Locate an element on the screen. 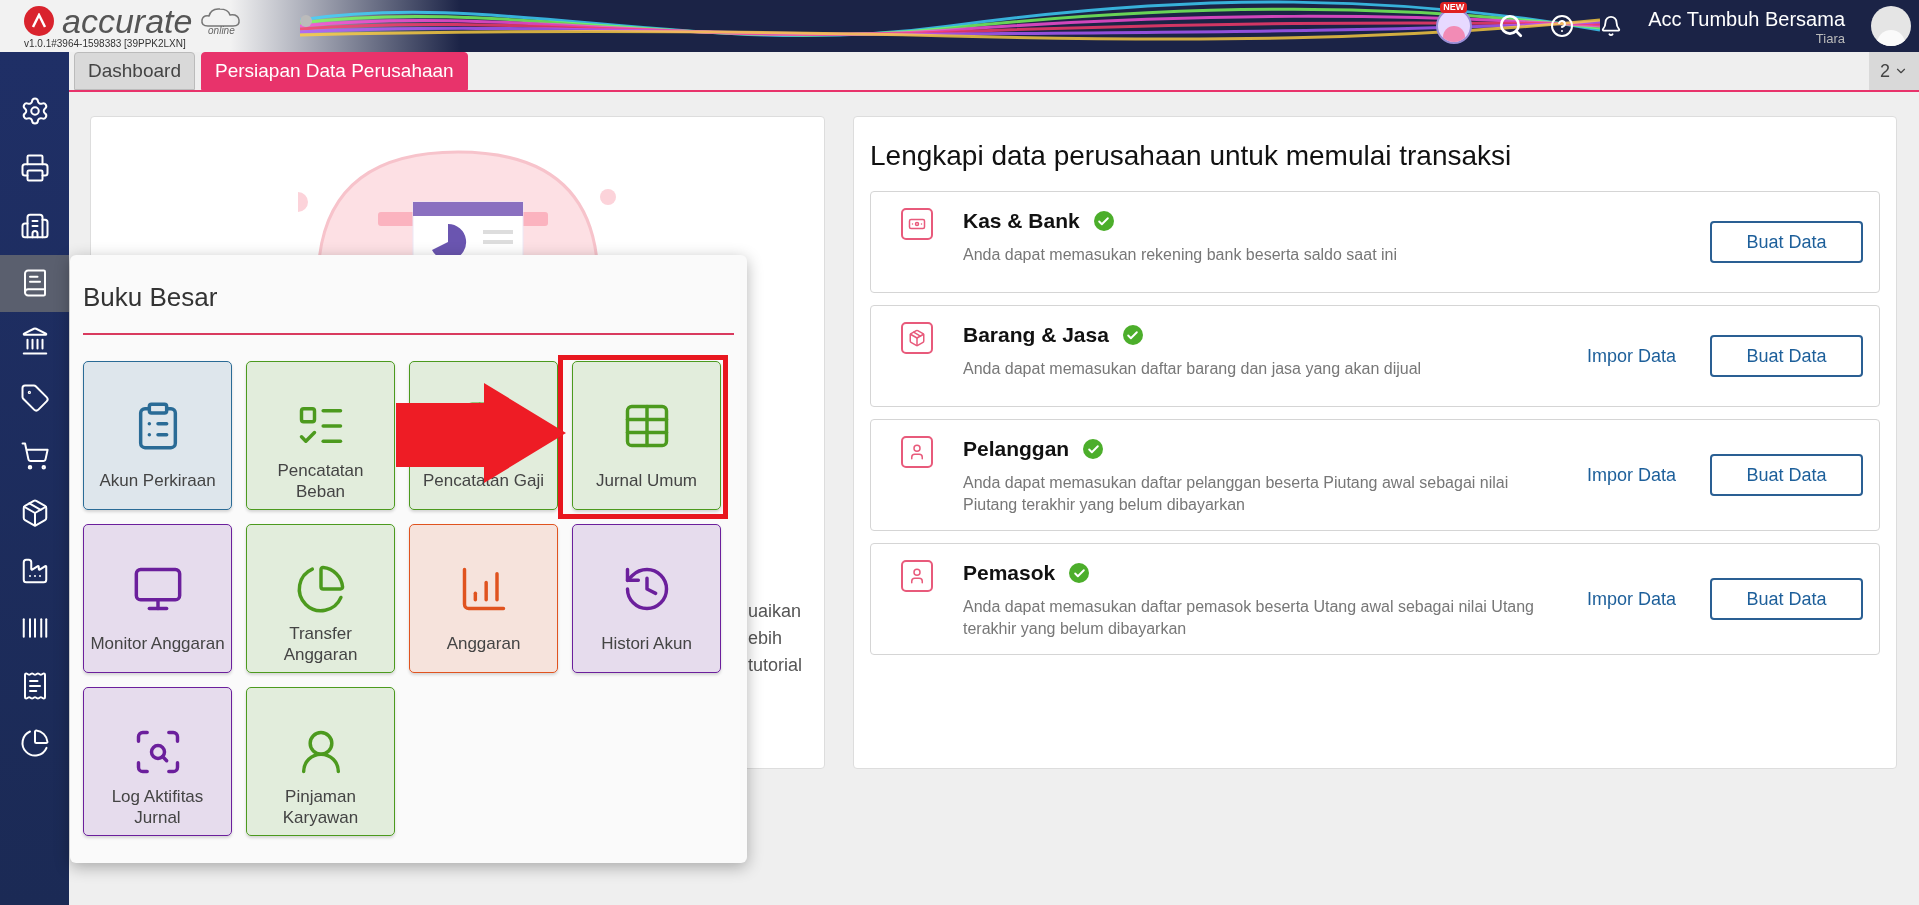  printer-icon is located at coordinates (34, 168).